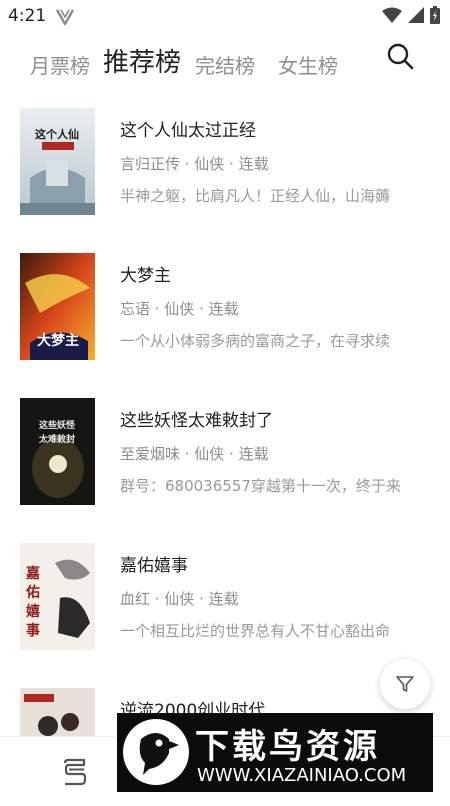 The width and height of the screenshot is (450, 806). I want to click on book-title: 这个人仙太过正经, so click(188, 131).